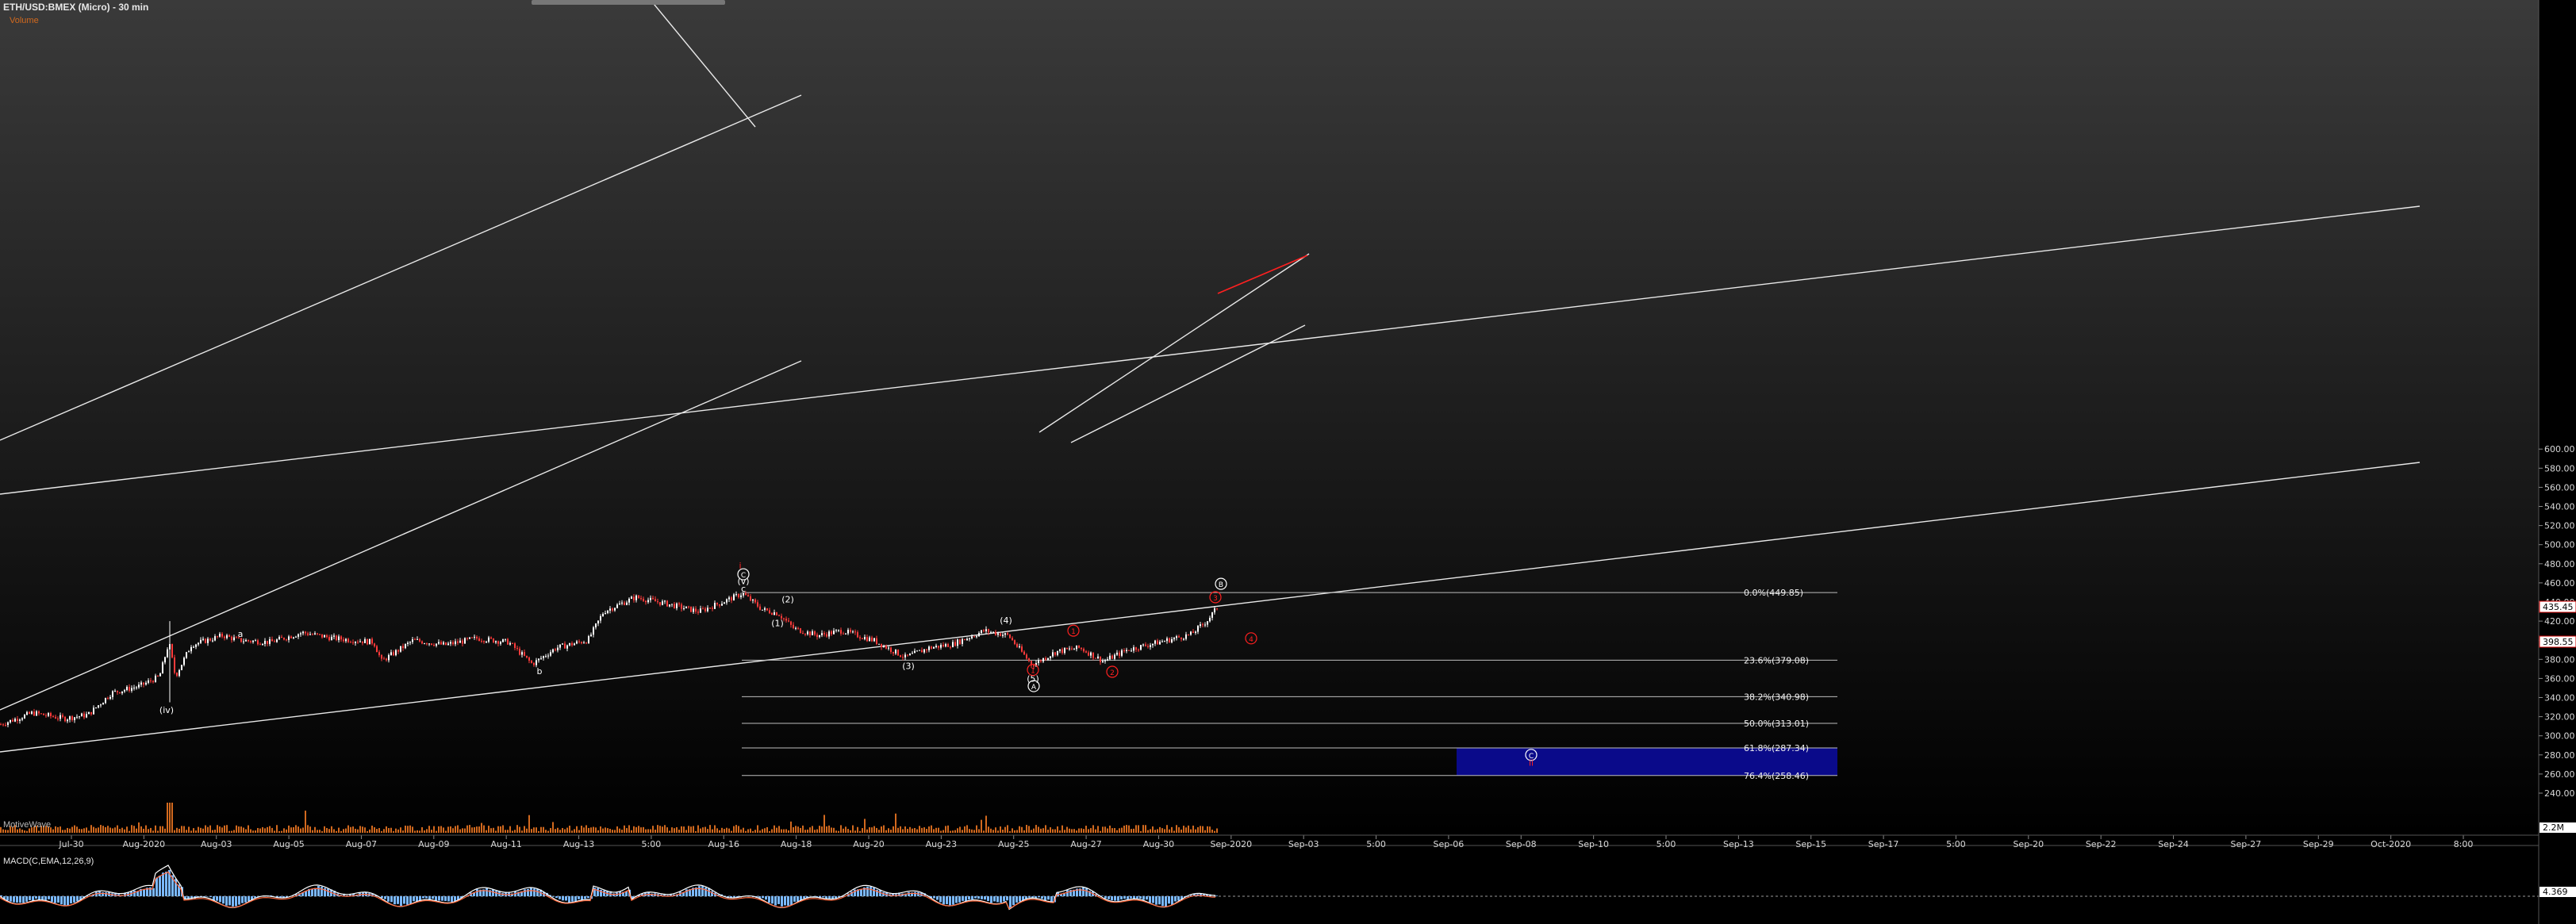 The image size is (2576, 924). Describe the element at coordinates (2559, 755) in the screenshot. I see `y-tick-label: 280.00` at that location.